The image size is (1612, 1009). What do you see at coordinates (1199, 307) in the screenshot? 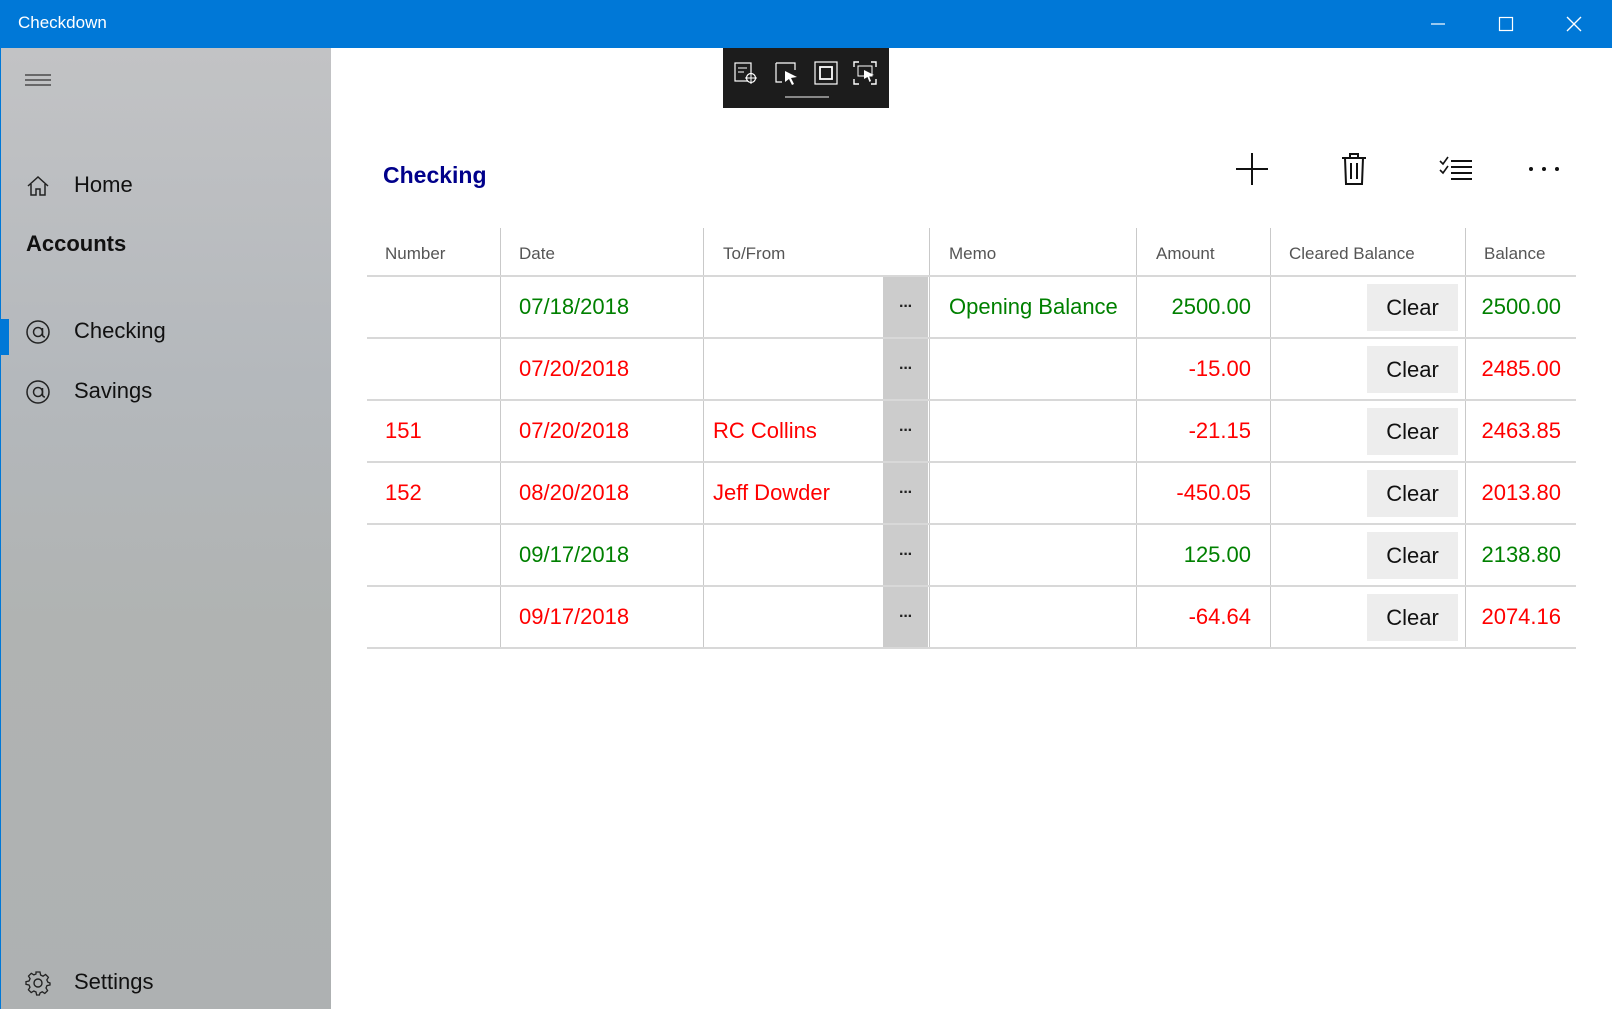
I see `cell-amount: 2500.00` at bounding box center [1199, 307].